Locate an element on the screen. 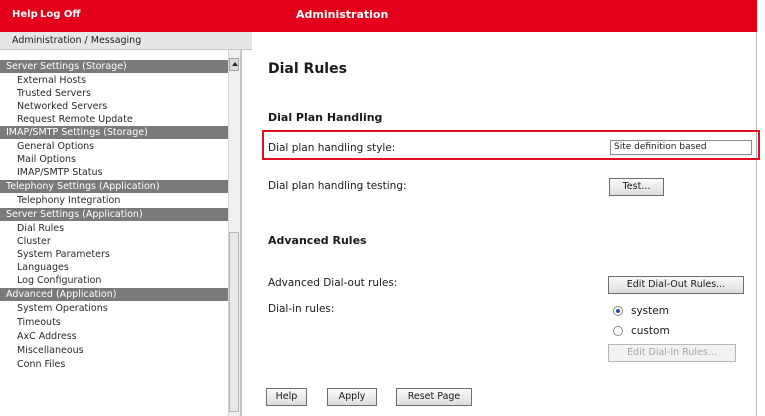 This screenshot has height=416, width=765. advanced-rules-heading: Advanced Rules is located at coordinates (317, 240).